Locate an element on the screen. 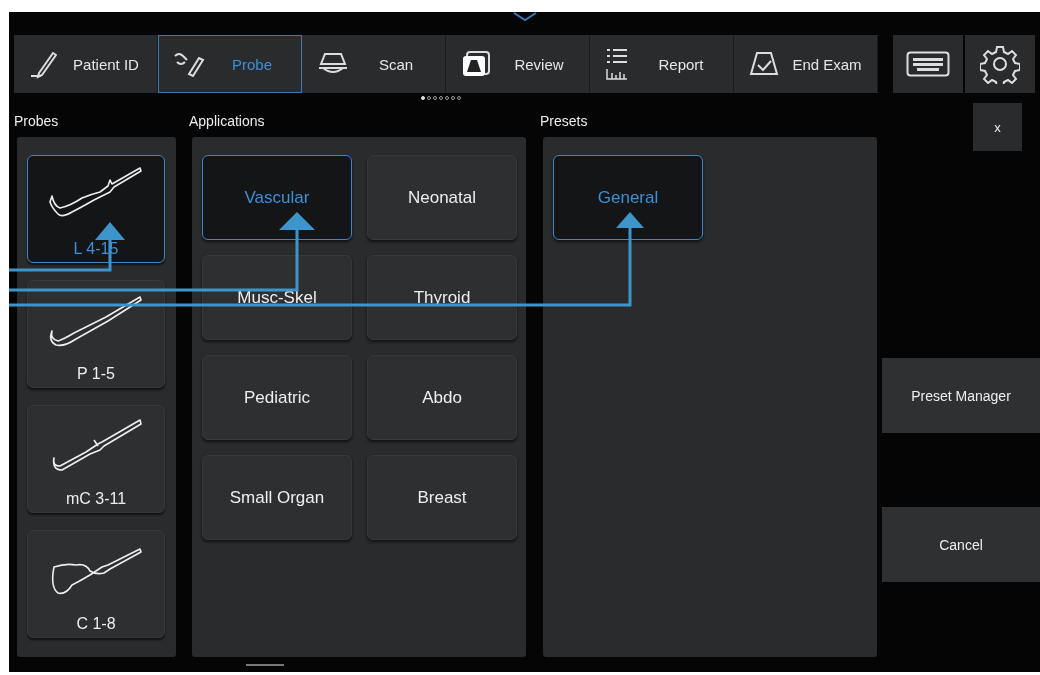 This screenshot has height=675, width=1040. probe-button: C 1-8 is located at coordinates (96, 584).